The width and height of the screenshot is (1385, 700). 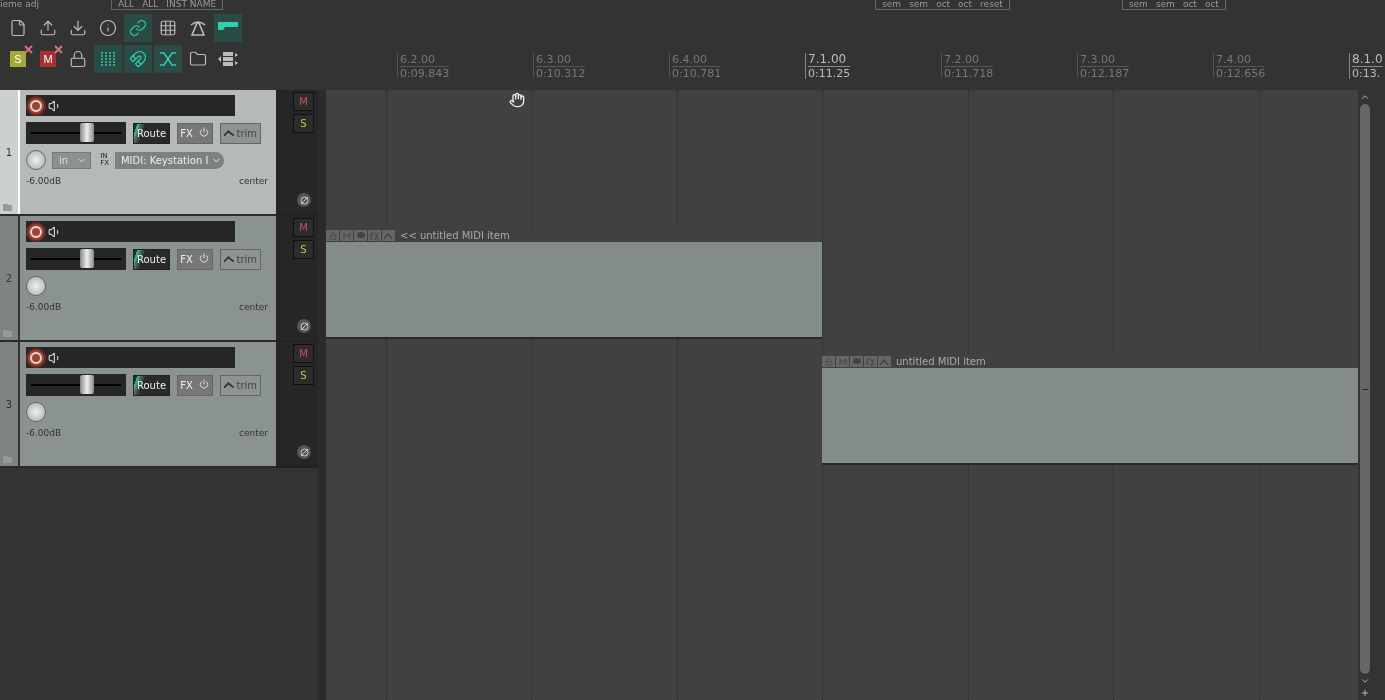 I want to click on upload-icon, so click(x=48, y=28).